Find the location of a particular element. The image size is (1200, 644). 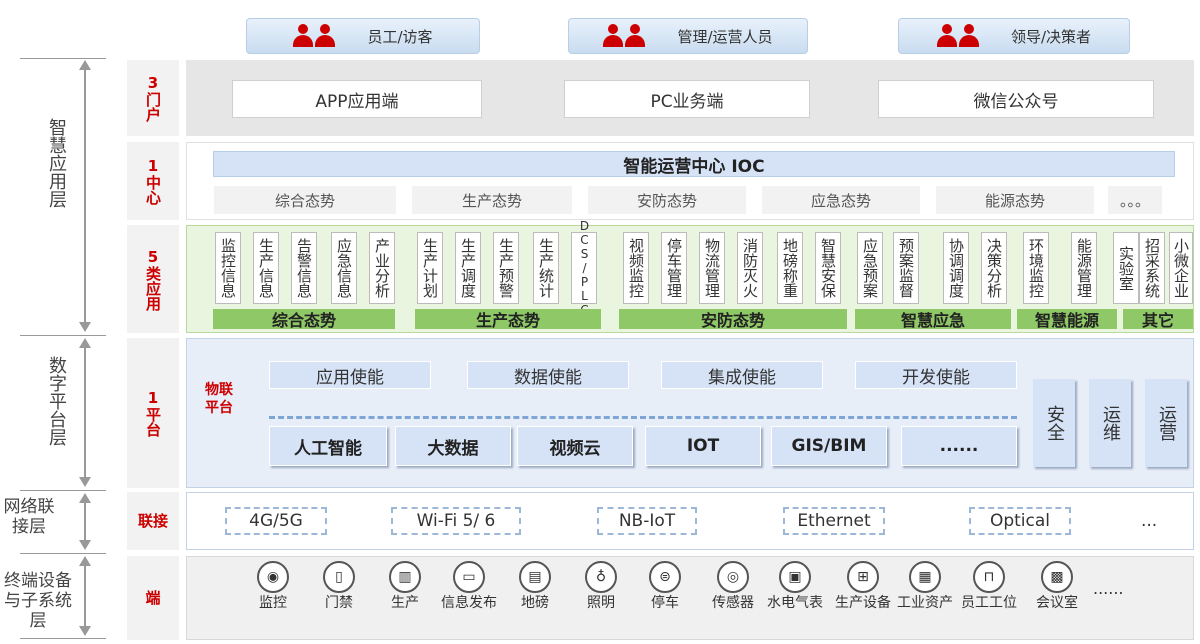

meeting-icon: ▩ is located at coordinates (1057, 577).